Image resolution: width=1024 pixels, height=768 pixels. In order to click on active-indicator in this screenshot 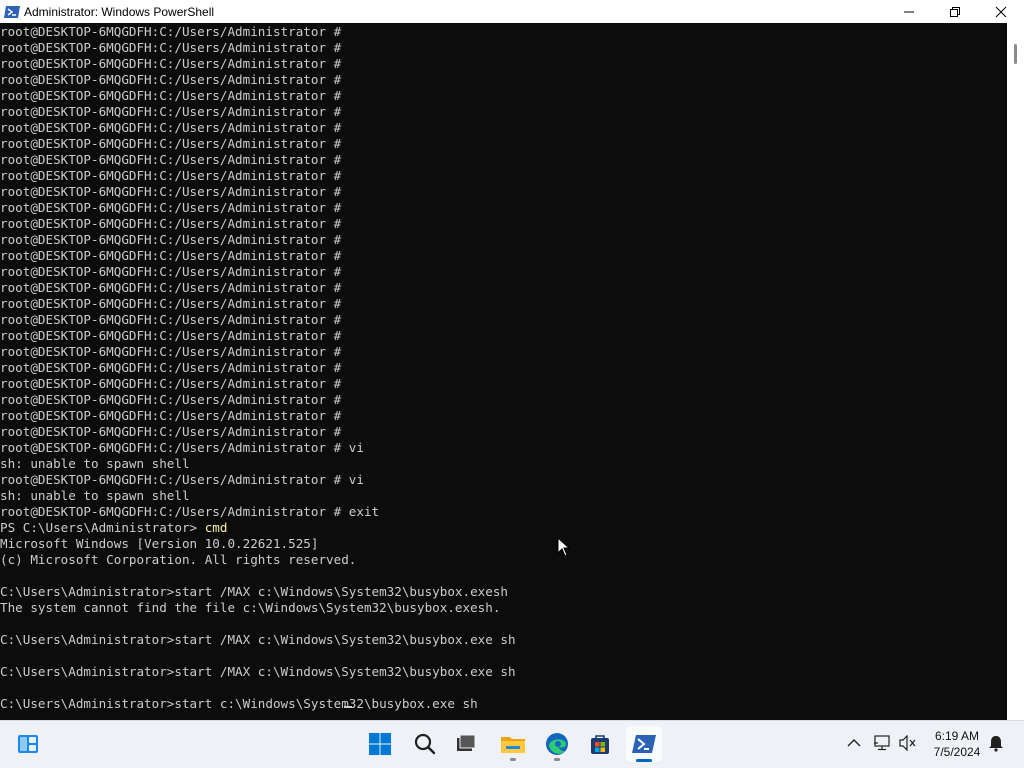, I will do `click(644, 760)`.